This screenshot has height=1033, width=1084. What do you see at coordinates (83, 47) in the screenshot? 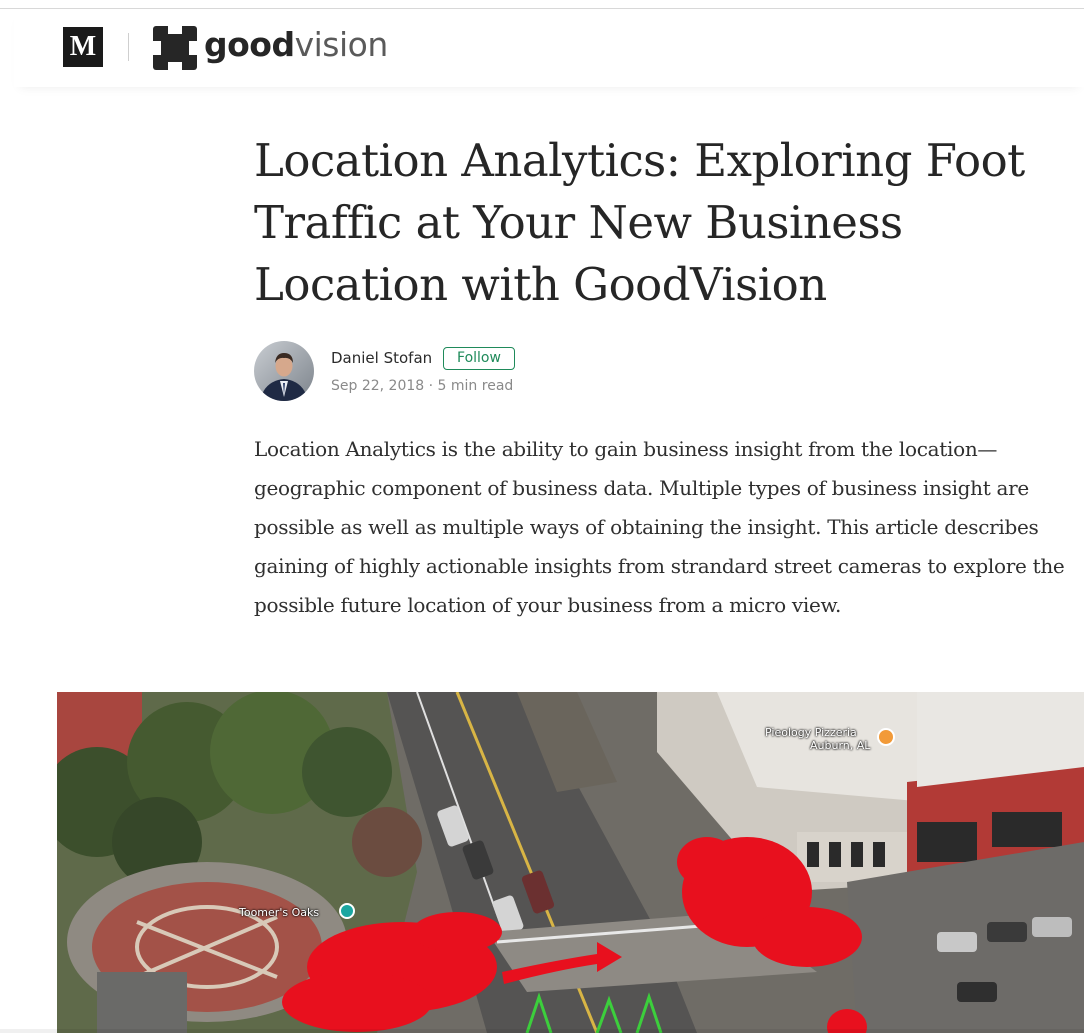
I see `medium-logo: M` at bounding box center [83, 47].